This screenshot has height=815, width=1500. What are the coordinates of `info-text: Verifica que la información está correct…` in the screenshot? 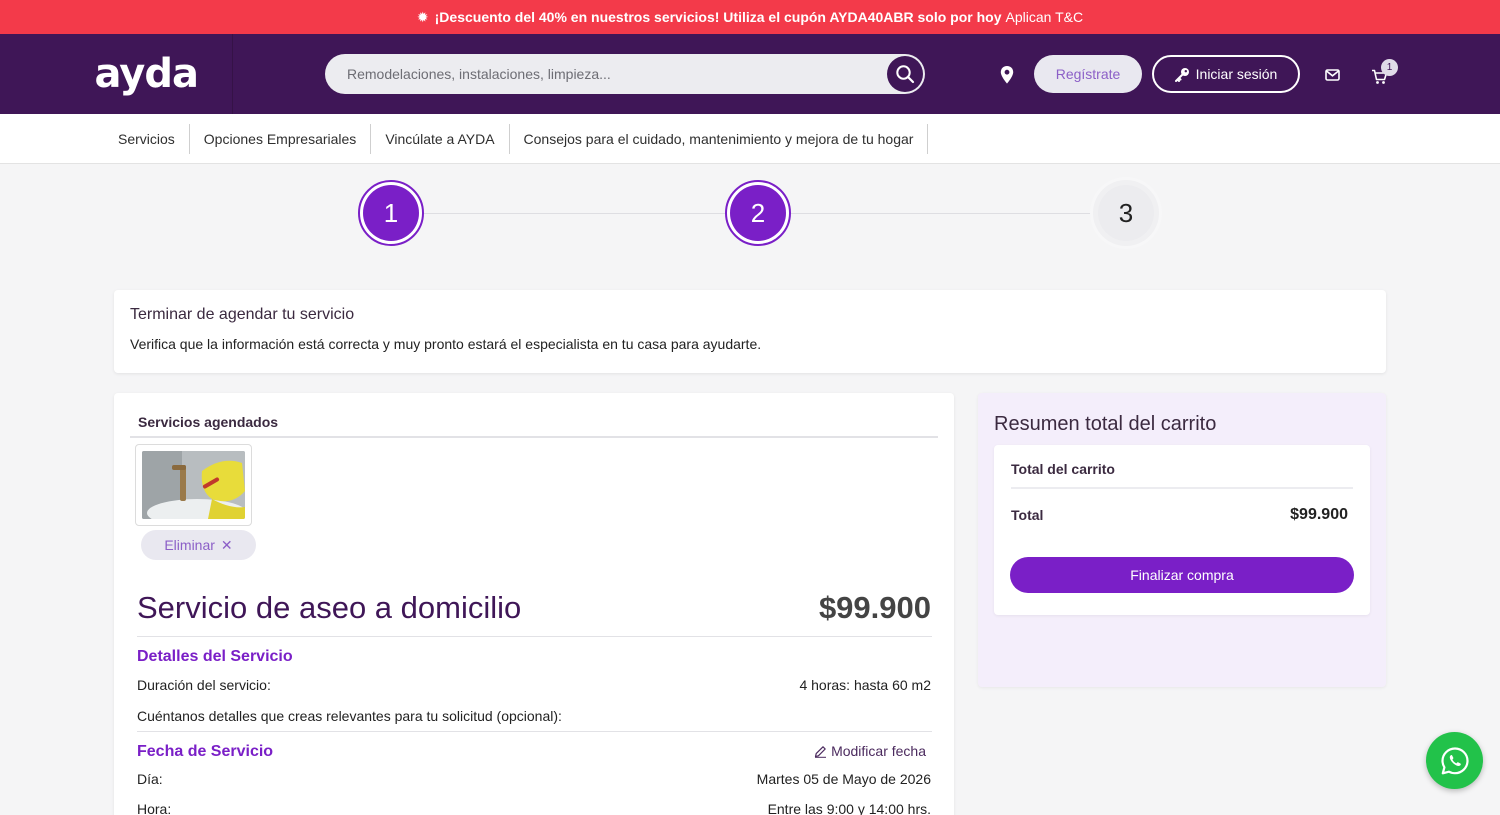 It's located at (446, 344).